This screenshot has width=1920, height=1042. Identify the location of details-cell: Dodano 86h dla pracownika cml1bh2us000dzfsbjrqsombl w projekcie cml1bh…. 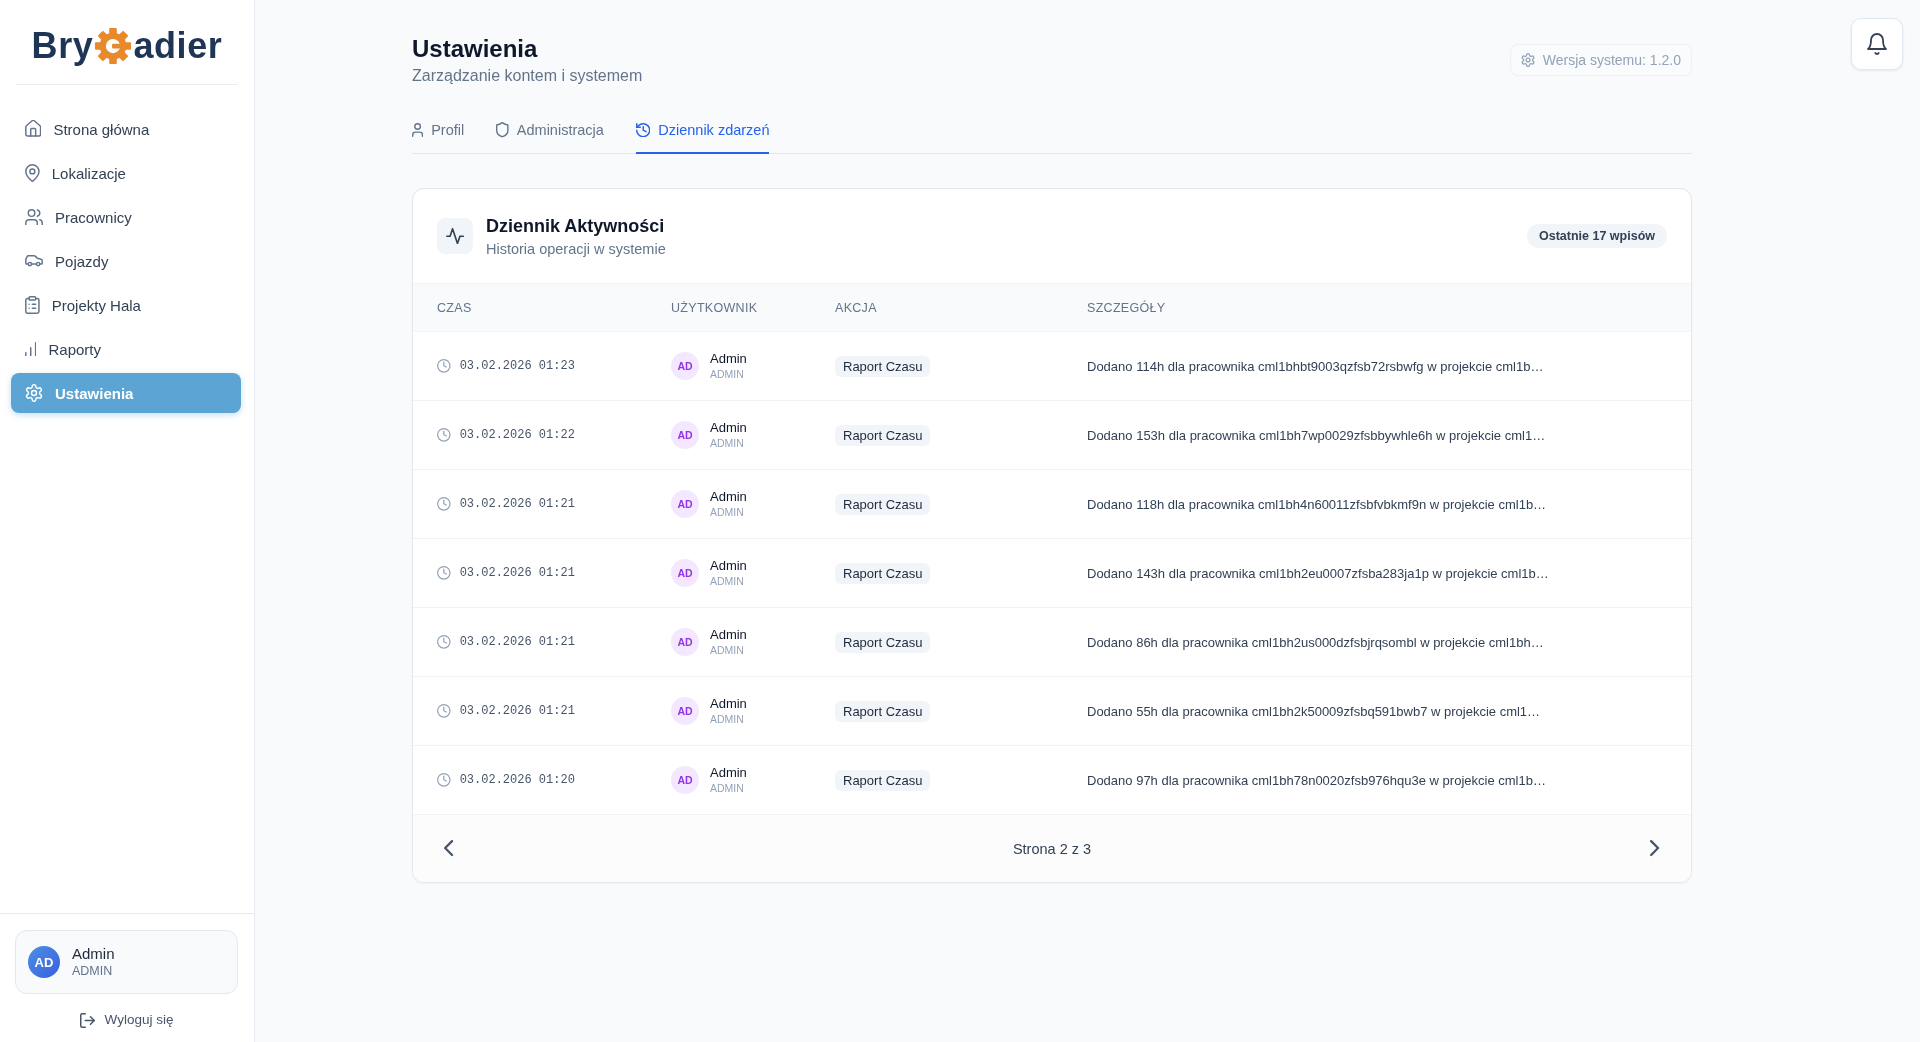
(1315, 642).